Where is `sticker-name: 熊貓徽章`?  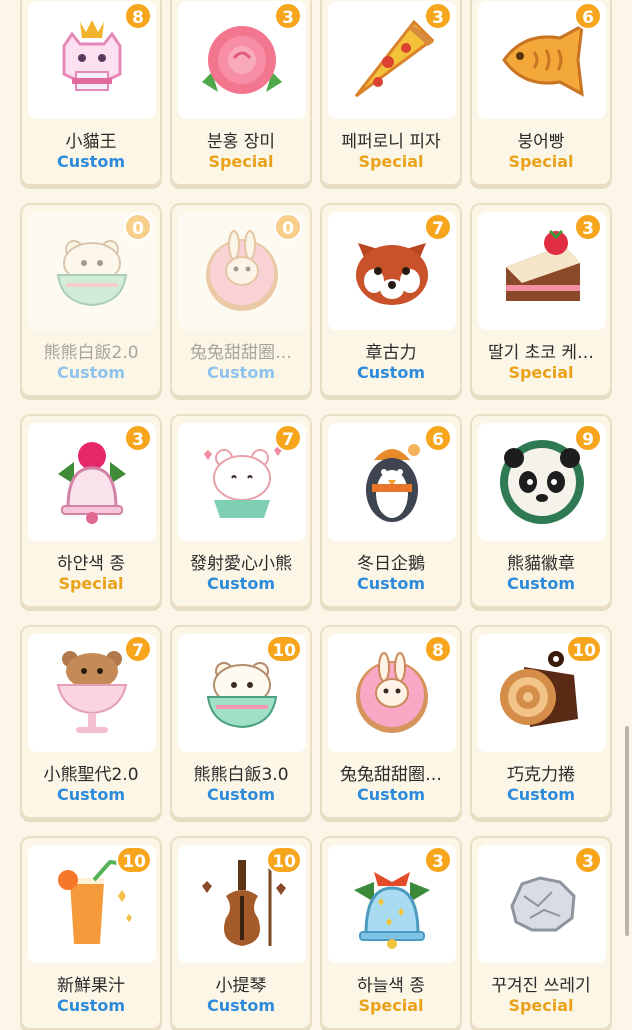 sticker-name: 熊貓徽章 is located at coordinates (541, 564).